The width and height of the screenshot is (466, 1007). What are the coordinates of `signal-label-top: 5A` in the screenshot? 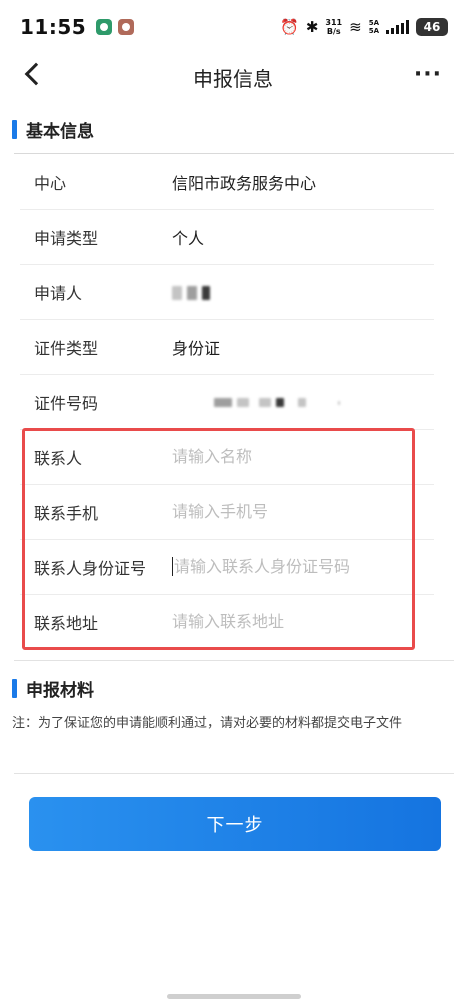 It's located at (373, 23).